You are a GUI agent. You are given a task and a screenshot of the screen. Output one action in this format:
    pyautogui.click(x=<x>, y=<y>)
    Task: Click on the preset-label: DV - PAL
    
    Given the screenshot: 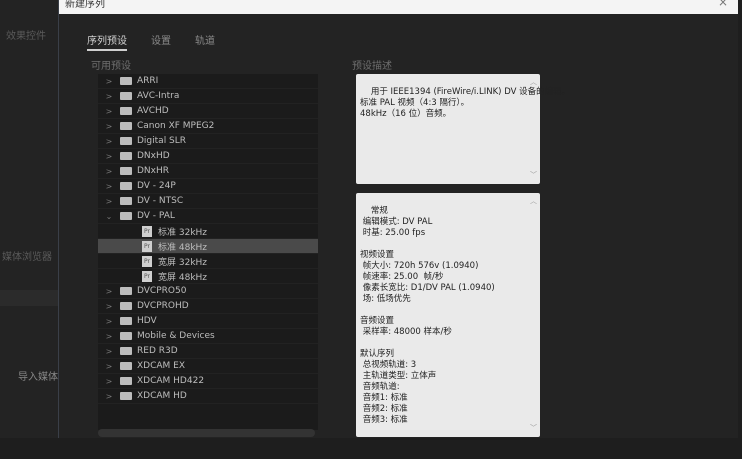 What is the action you would take?
    pyautogui.click(x=156, y=216)
    